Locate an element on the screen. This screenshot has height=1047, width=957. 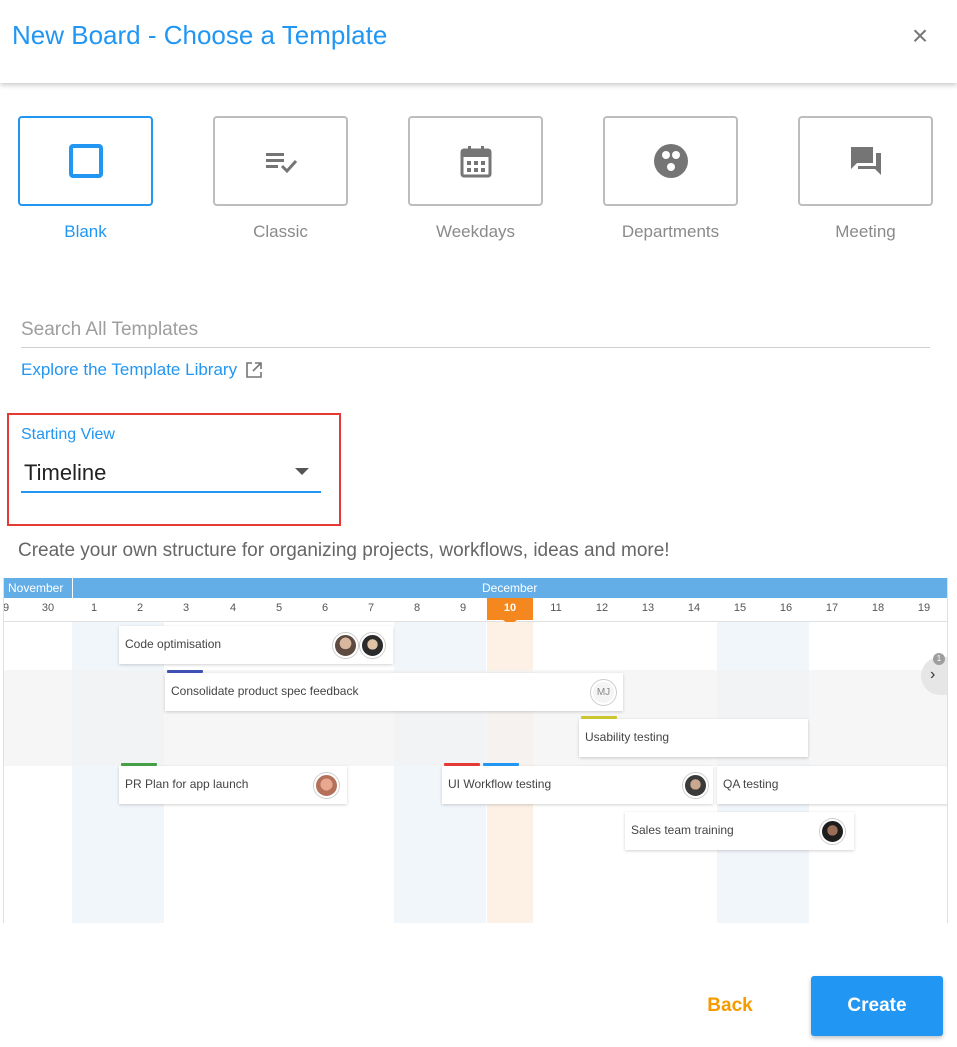
avatar-initials: MJ is located at coordinates (603, 692).